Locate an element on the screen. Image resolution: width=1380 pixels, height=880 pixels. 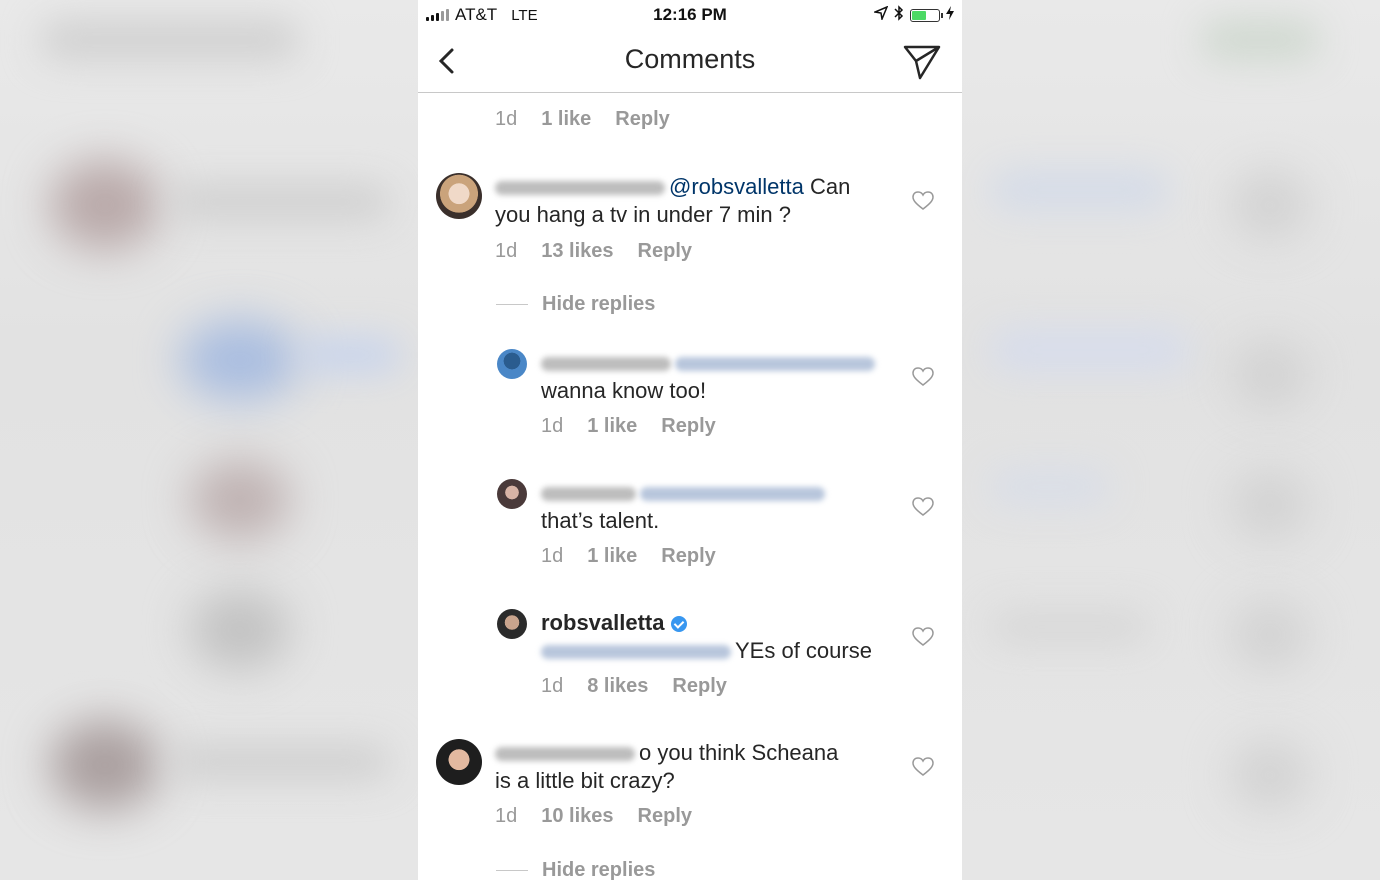
paper-plane-icon is located at coordinates (922, 62).